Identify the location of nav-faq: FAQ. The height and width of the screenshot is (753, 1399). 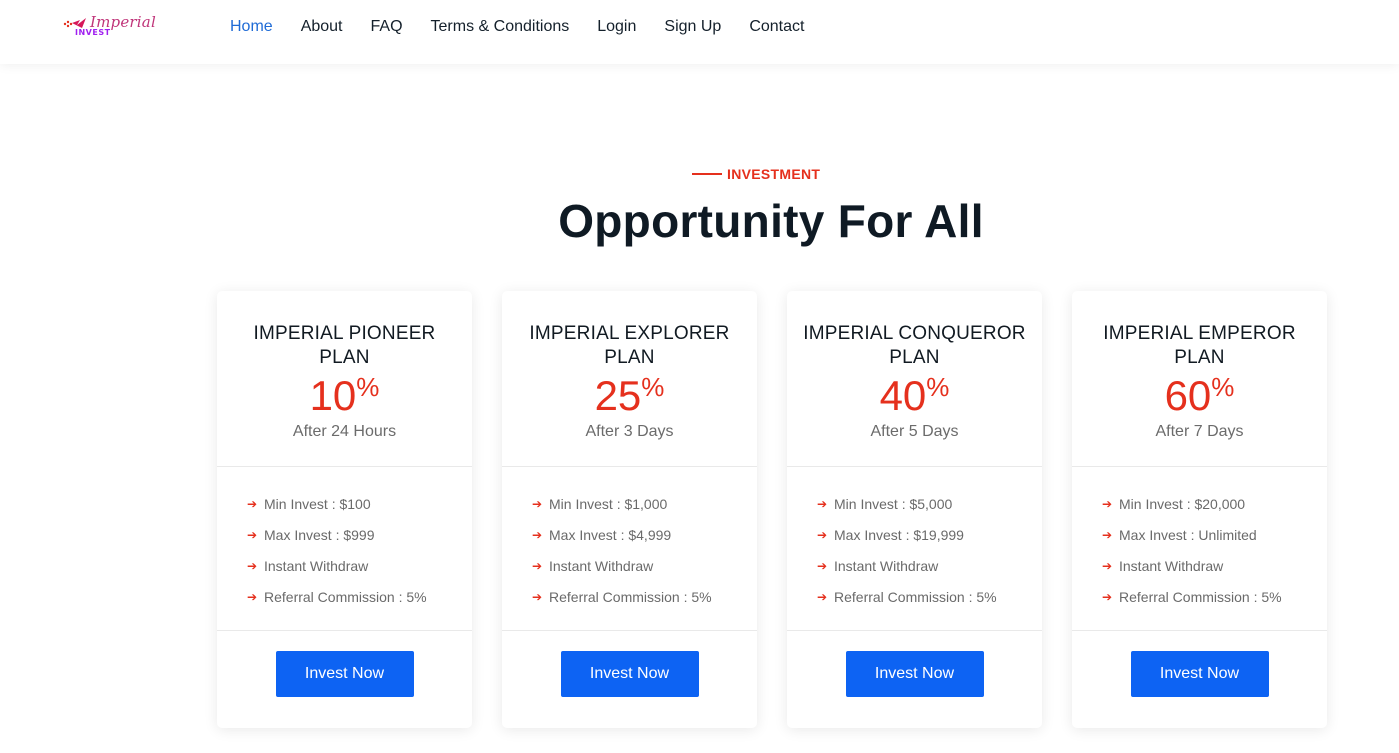
(387, 27).